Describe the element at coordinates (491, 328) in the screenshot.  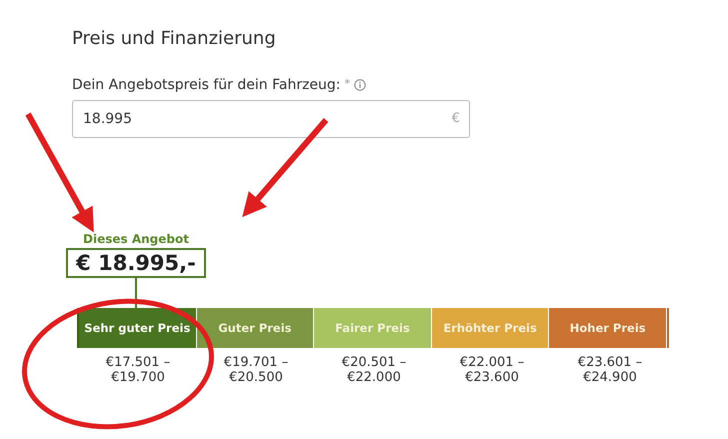
I see `price-category: Erhöhter Preis` at that location.